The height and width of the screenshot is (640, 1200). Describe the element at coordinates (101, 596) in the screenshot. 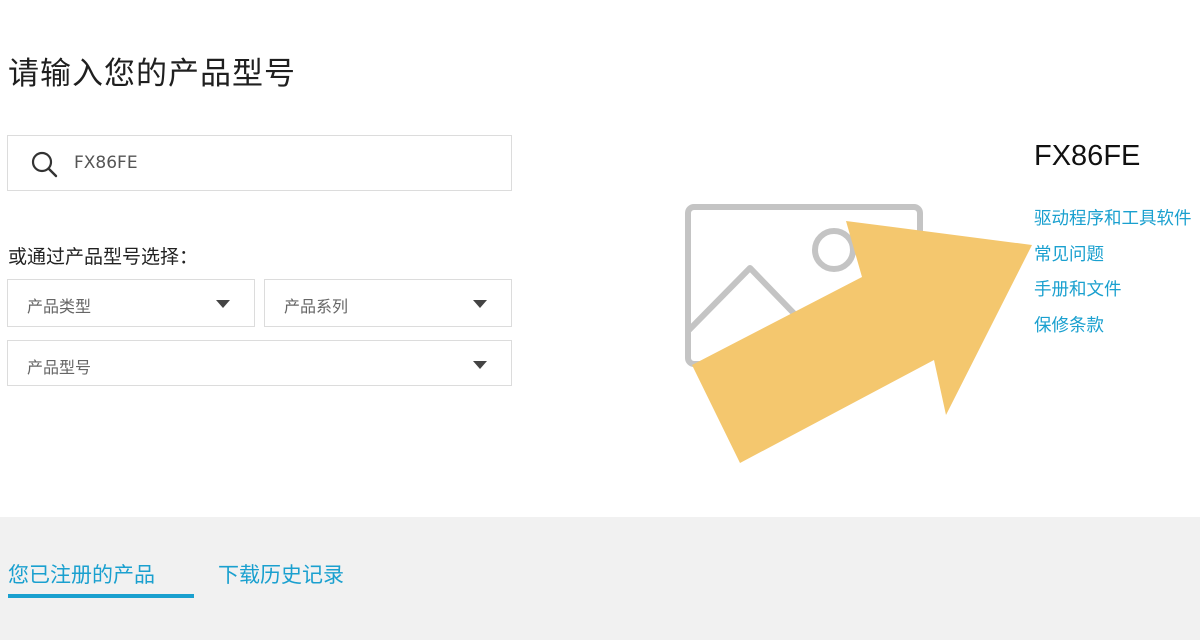

I see `active-tab-indicator` at that location.